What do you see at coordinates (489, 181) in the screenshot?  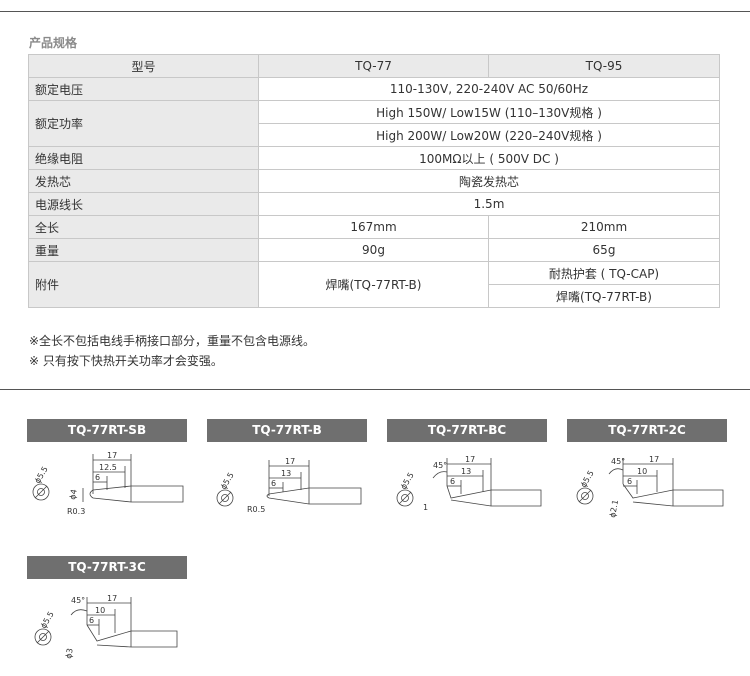 I see `heater-value: 陶瓷发热芯` at bounding box center [489, 181].